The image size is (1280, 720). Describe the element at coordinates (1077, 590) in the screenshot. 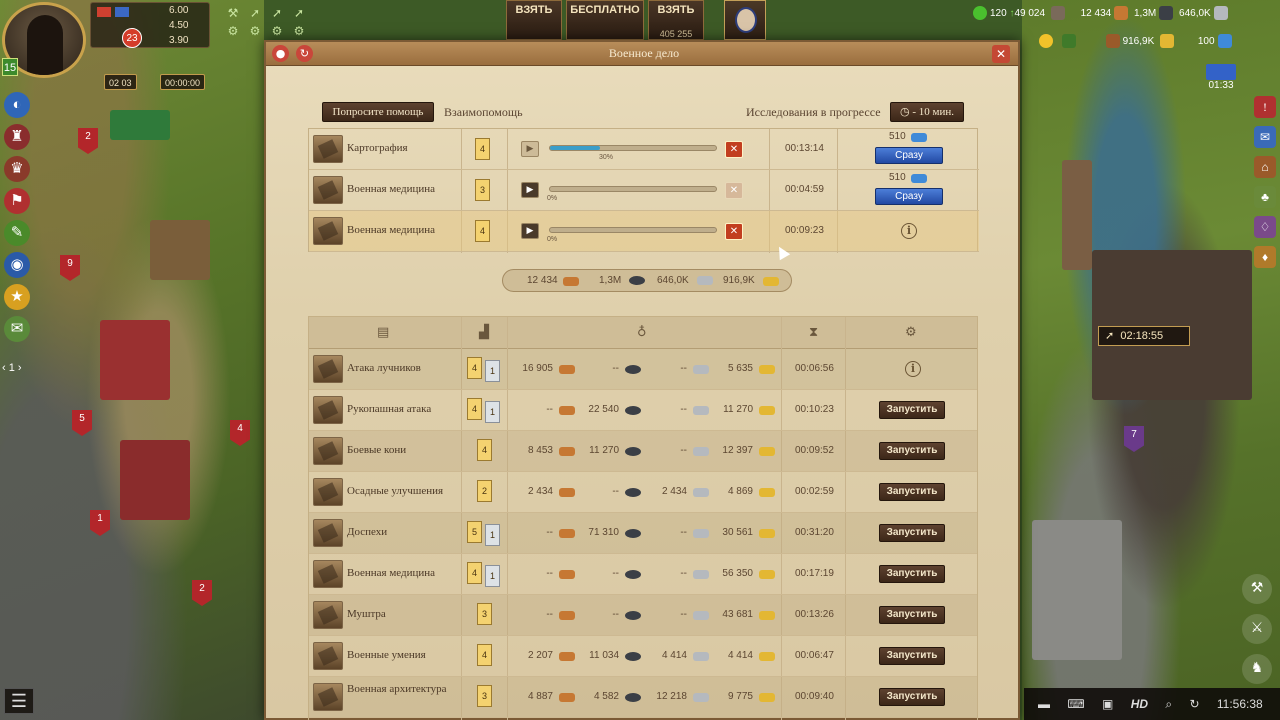

I see `fortress-building` at that location.